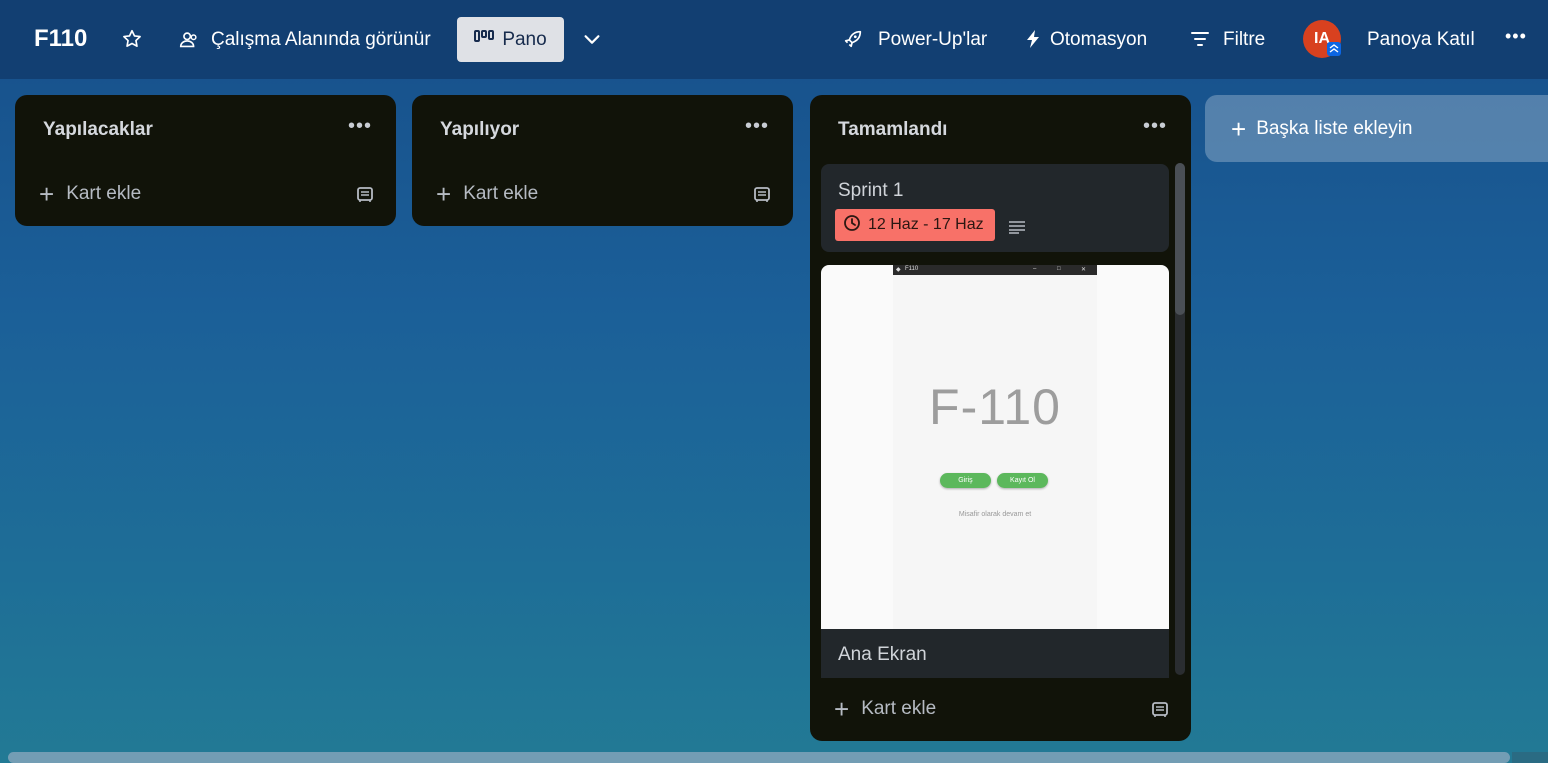 The width and height of the screenshot is (1548, 763). Describe the element at coordinates (995, 270) in the screenshot. I see `cover-window-titlebar: ◆ F110 – □ ✕` at that location.